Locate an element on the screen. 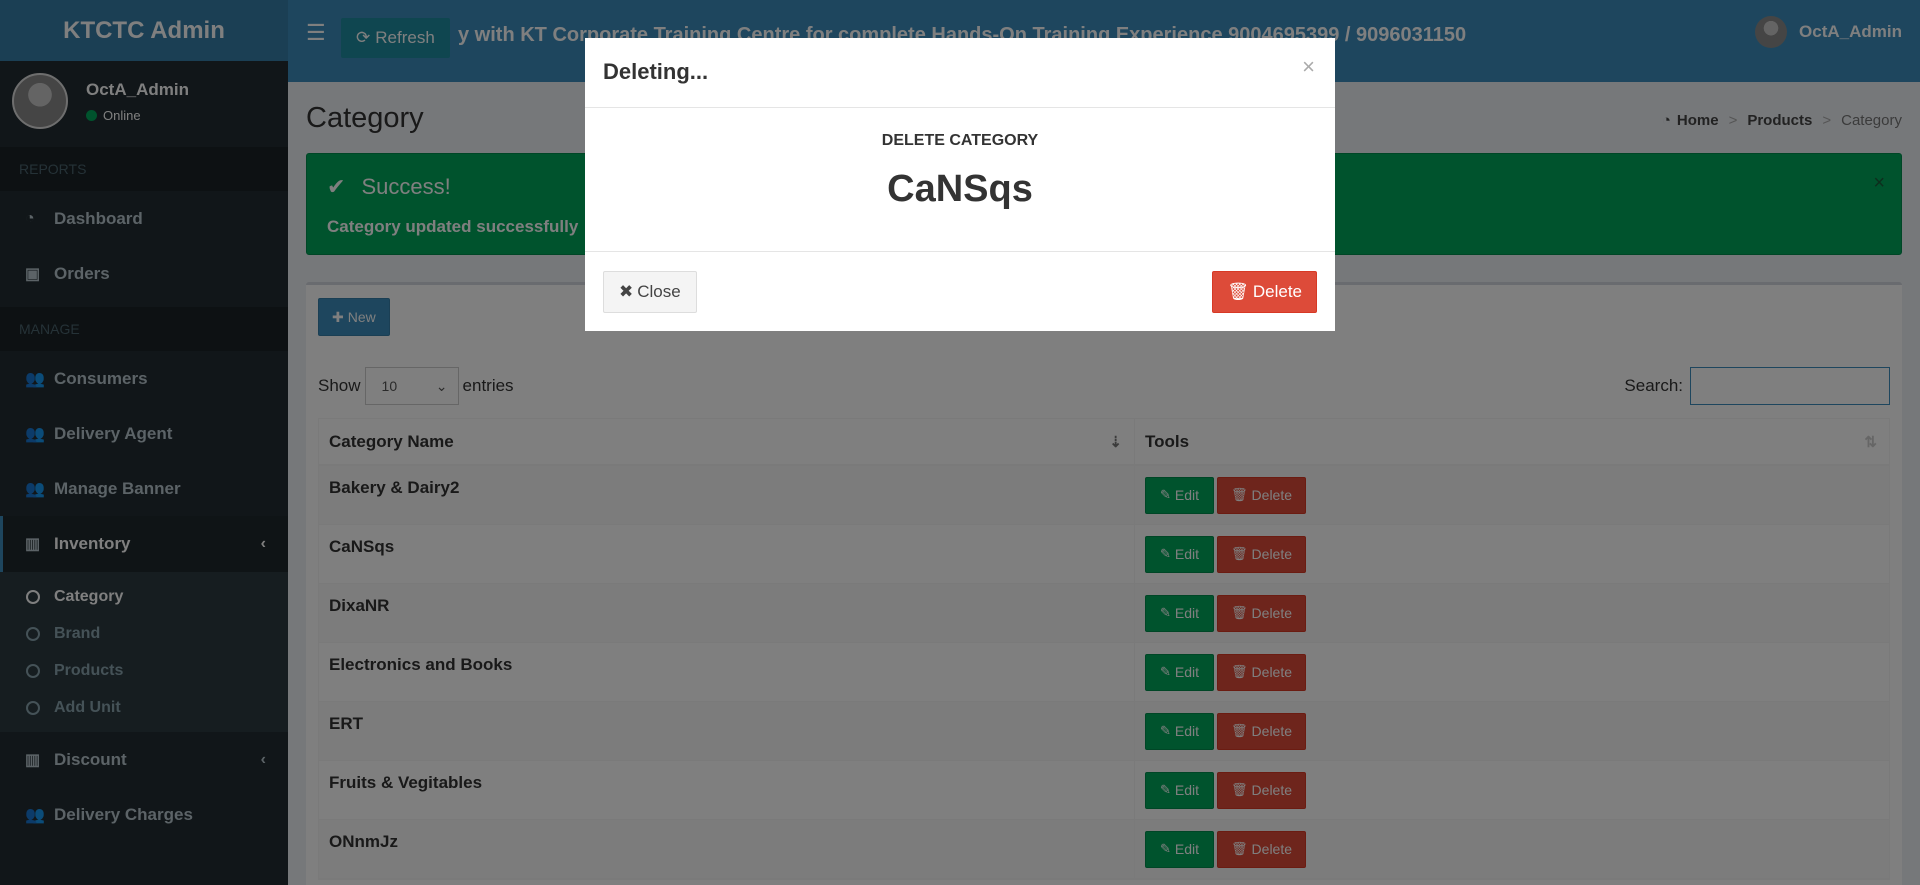 The image size is (1920, 885). modal-footer: ✖ Close 🗑 Delete is located at coordinates (960, 291).